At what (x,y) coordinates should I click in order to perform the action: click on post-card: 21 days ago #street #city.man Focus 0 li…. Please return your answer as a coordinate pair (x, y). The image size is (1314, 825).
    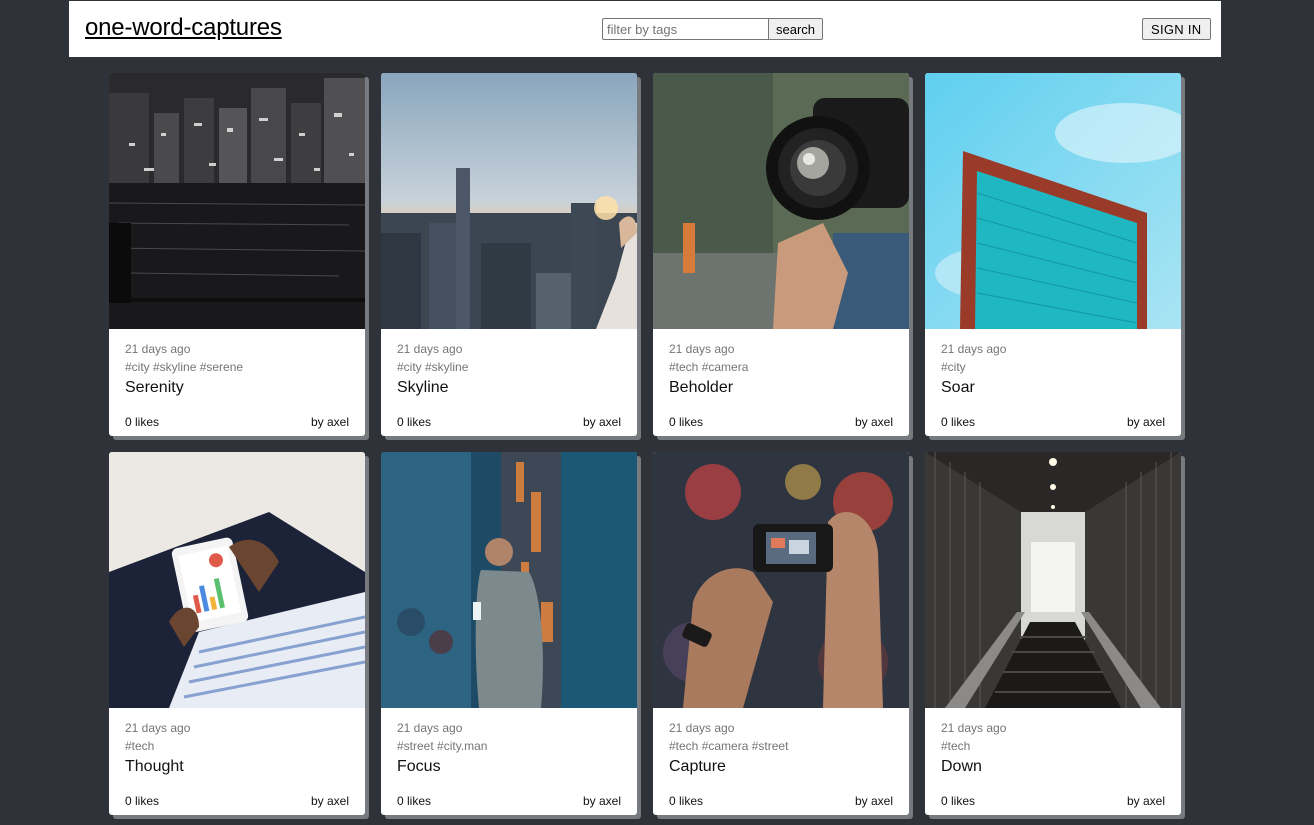
    Looking at the image, I should click on (509, 633).